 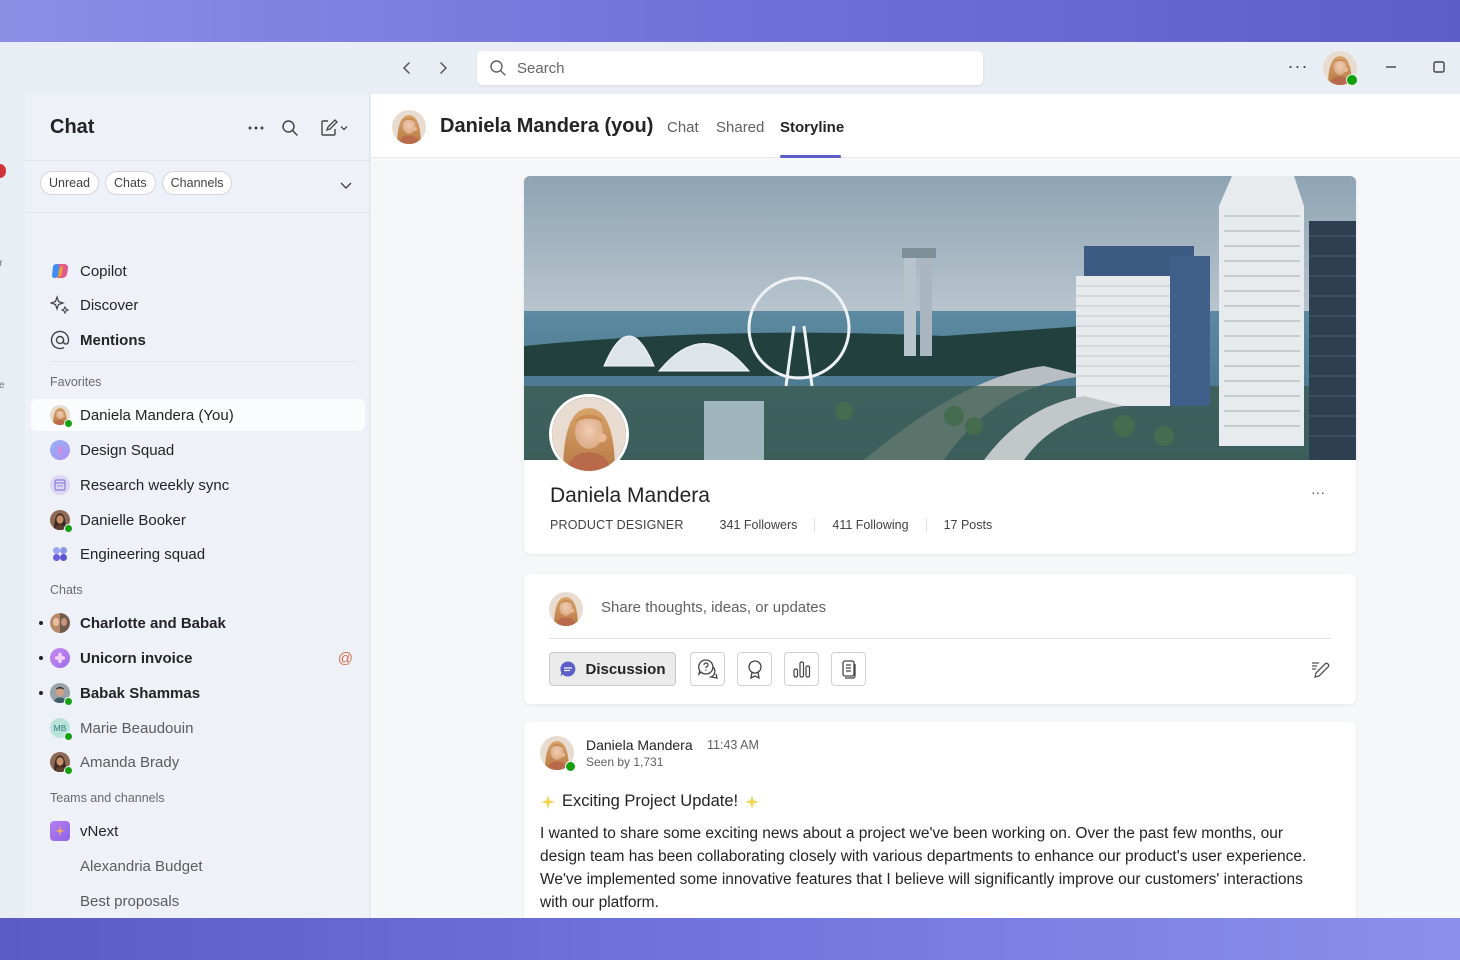 What do you see at coordinates (197, 160) in the screenshot?
I see `divider` at bounding box center [197, 160].